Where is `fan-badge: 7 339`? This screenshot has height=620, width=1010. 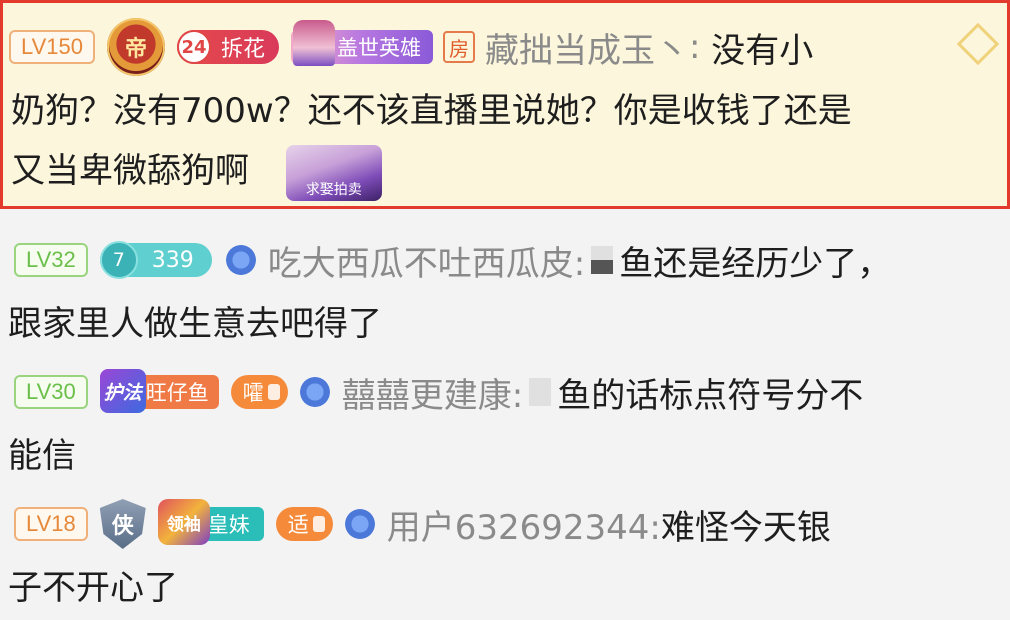 fan-badge: 7 339 is located at coordinates (155, 260).